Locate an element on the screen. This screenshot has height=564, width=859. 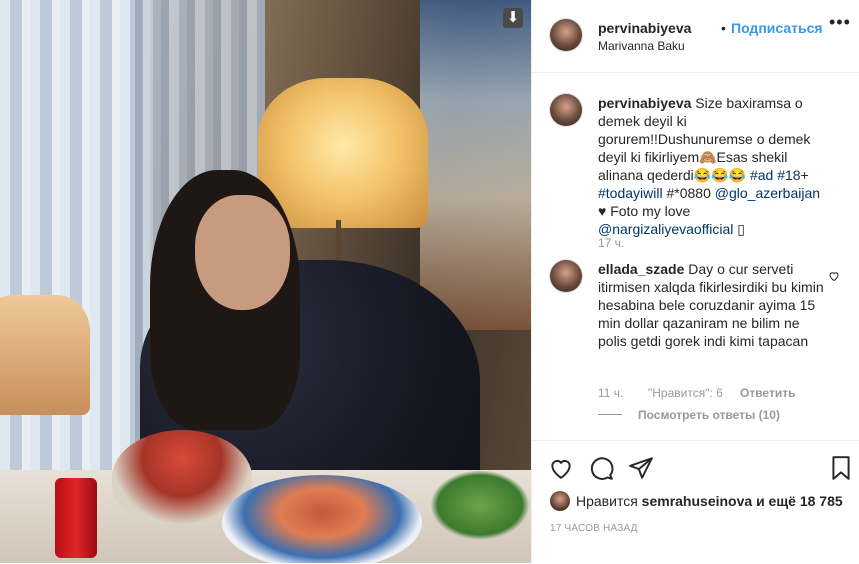
hashtag-18: #18+ is located at coordinates (793, 175).